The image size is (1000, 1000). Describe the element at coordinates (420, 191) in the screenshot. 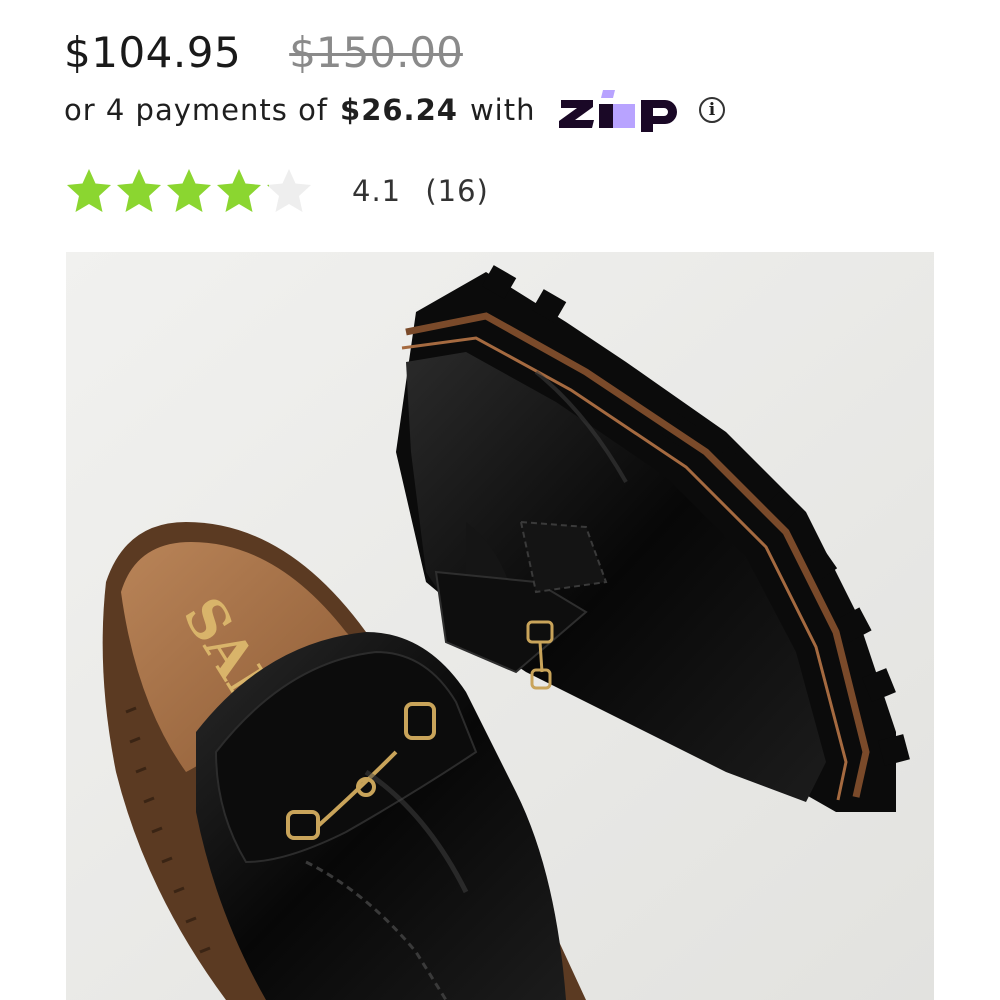

I see `rating-text: 4.1 (16)` at that location.